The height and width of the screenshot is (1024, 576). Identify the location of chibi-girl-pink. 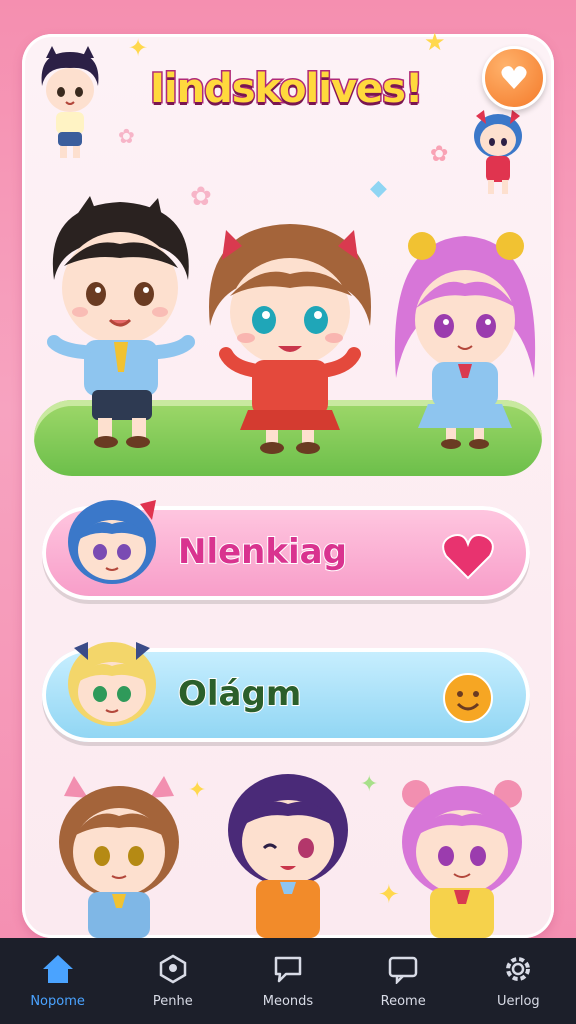
(465, 340).